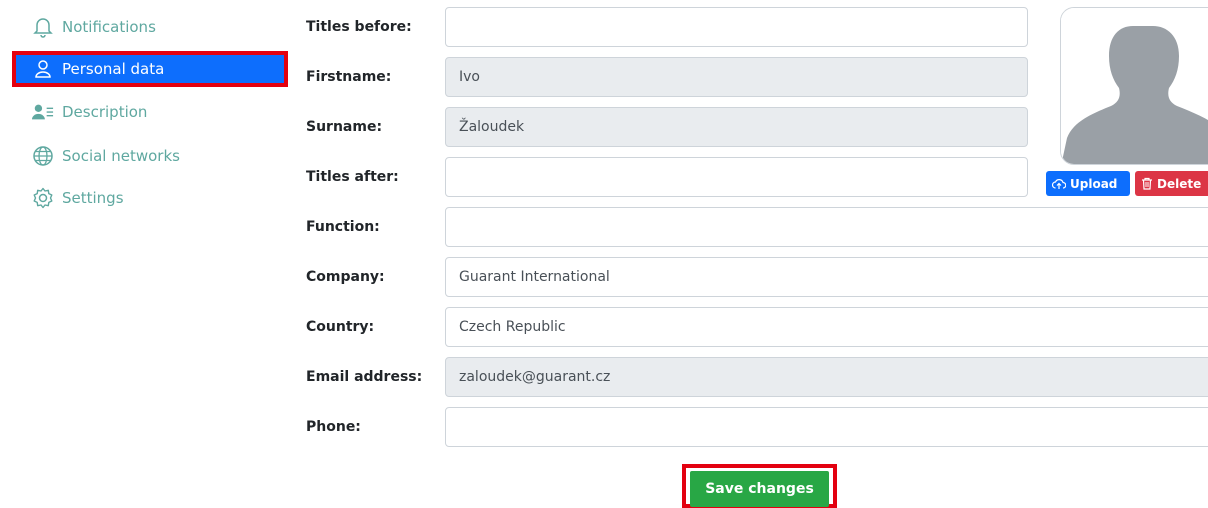  What do you see at coordinates (1147, 183) in the screenshot?
I see `trash-icon` at bounding box center [1147, 183].